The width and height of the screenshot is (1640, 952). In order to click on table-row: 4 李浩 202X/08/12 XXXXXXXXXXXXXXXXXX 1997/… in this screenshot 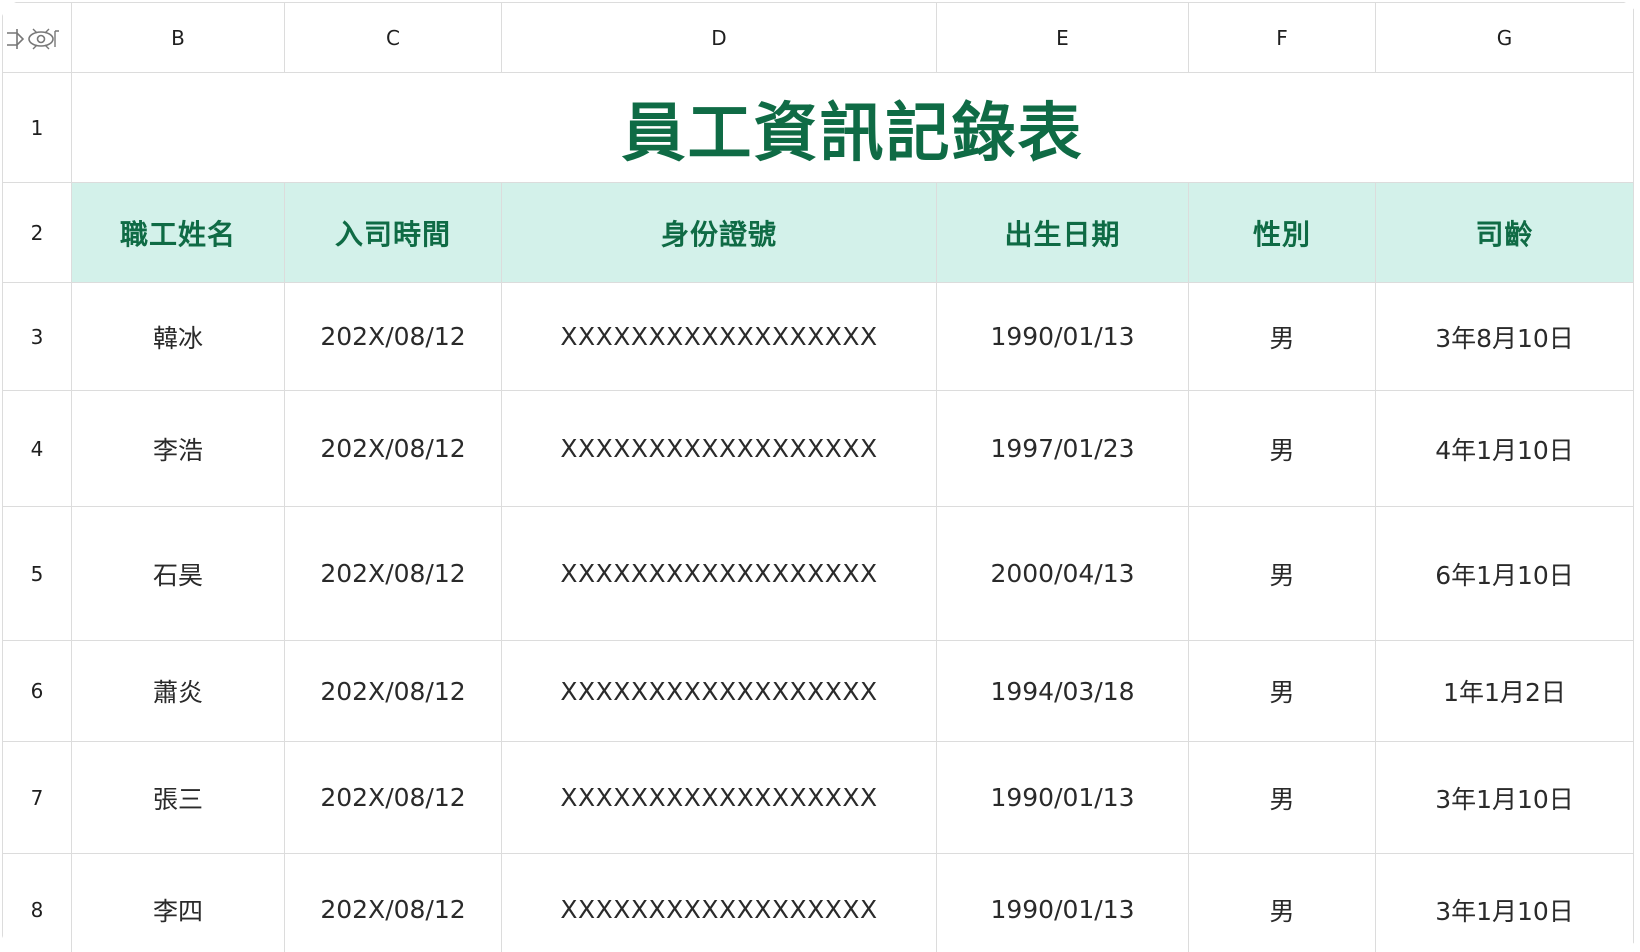, I will do `click(818, 448)`.